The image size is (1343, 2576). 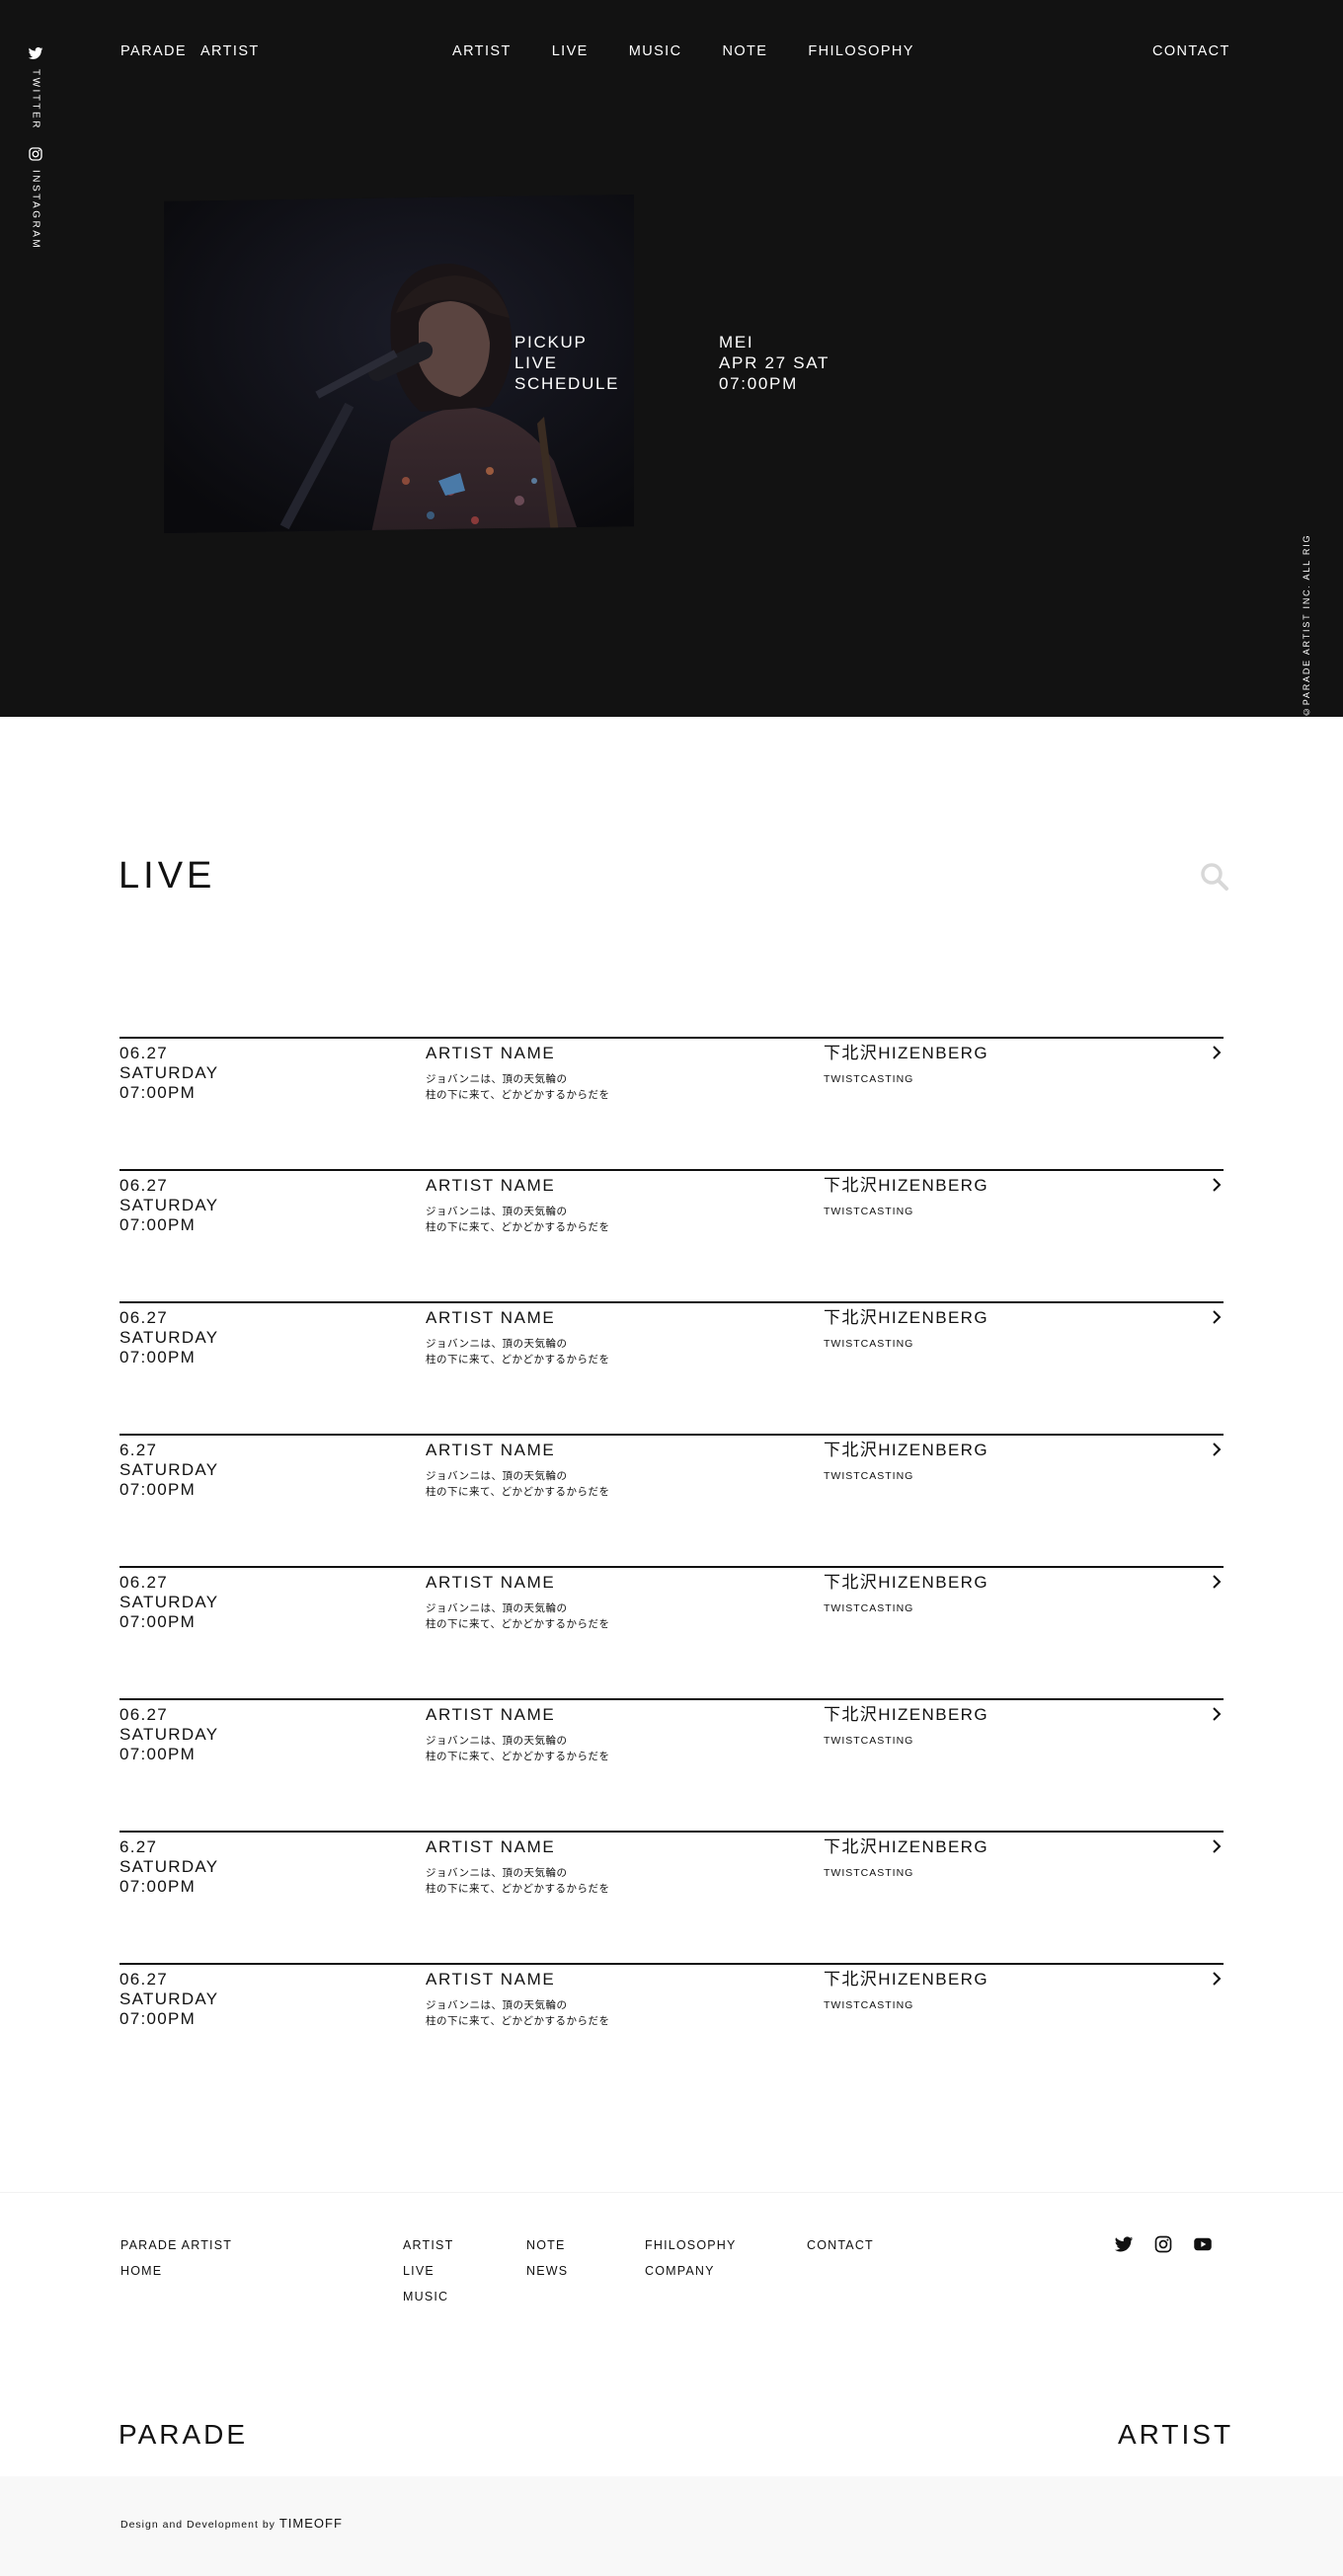 What do you see at coordinates (176, 2271) in the screenshot?
I see `footer-link-home: HOME` at bounding box center [176, 2271].